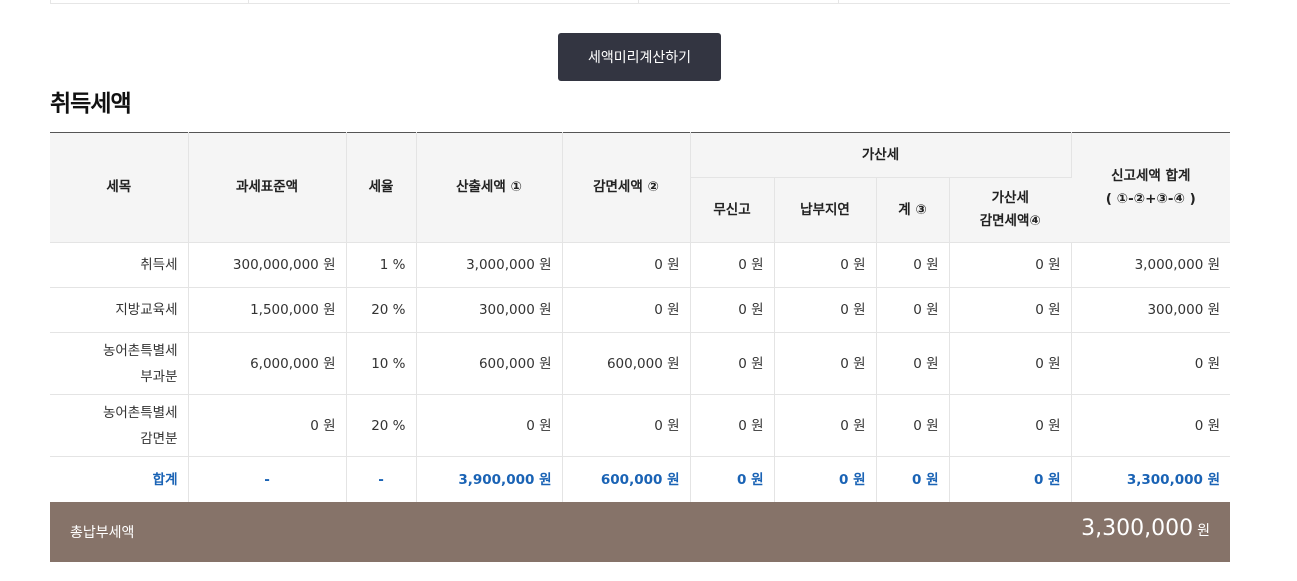 The image size is (1297, 581). I want to click on total-tax-base: -, so click(267, 479).